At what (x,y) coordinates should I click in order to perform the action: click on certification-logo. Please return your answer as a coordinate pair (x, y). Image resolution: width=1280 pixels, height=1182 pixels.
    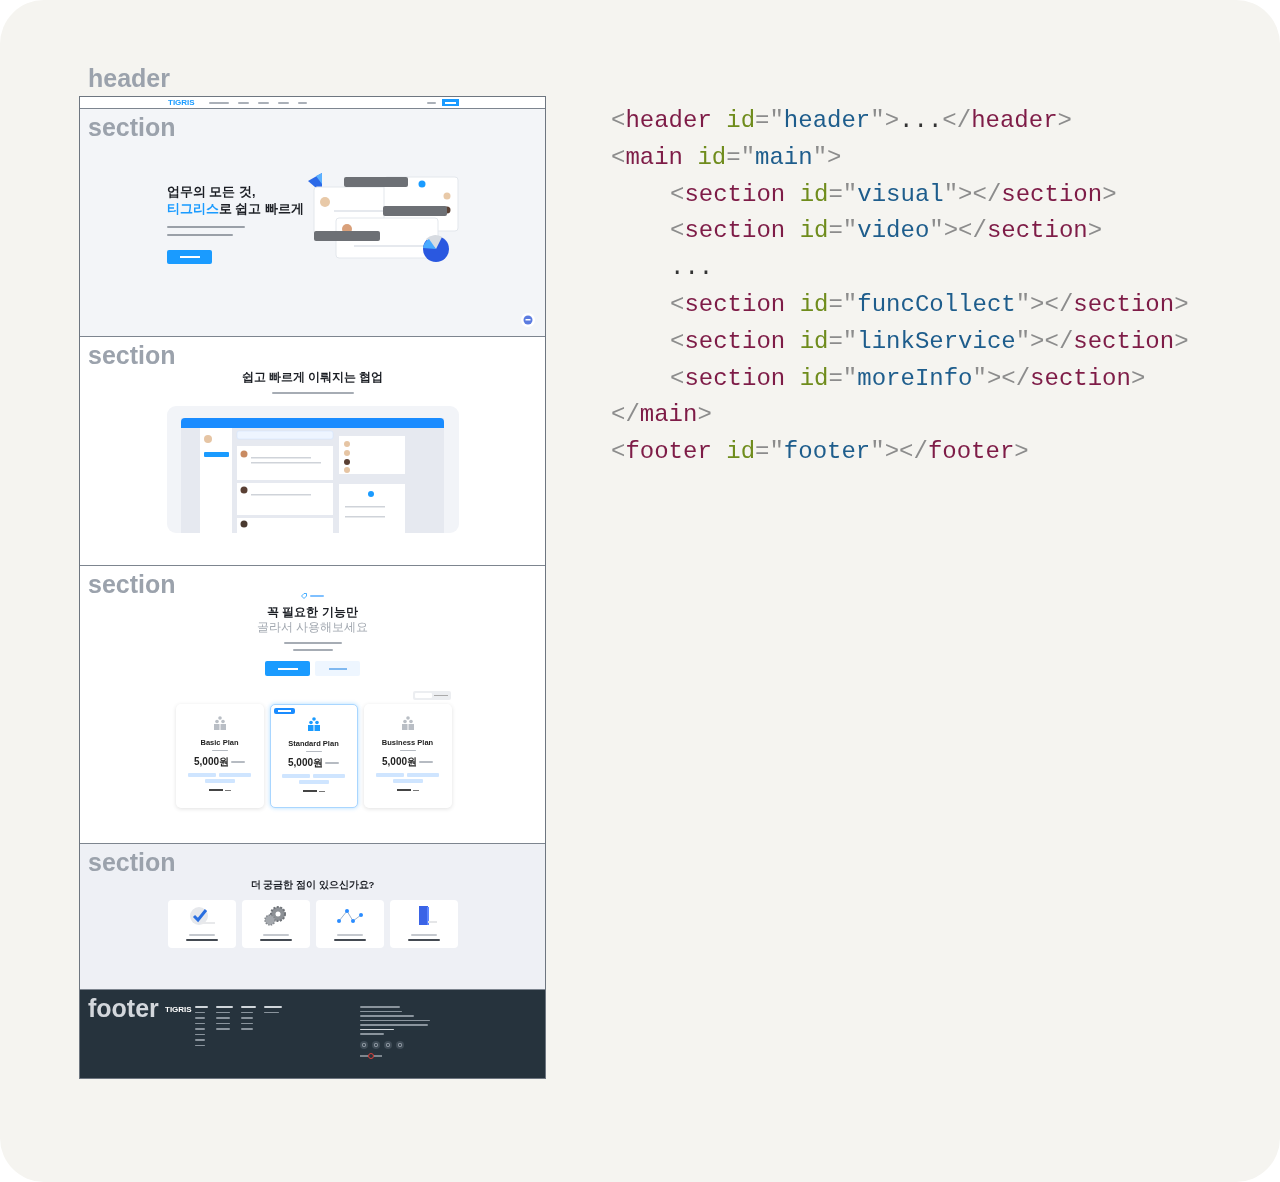
    Looking at the image, I should click on (371, 1055).